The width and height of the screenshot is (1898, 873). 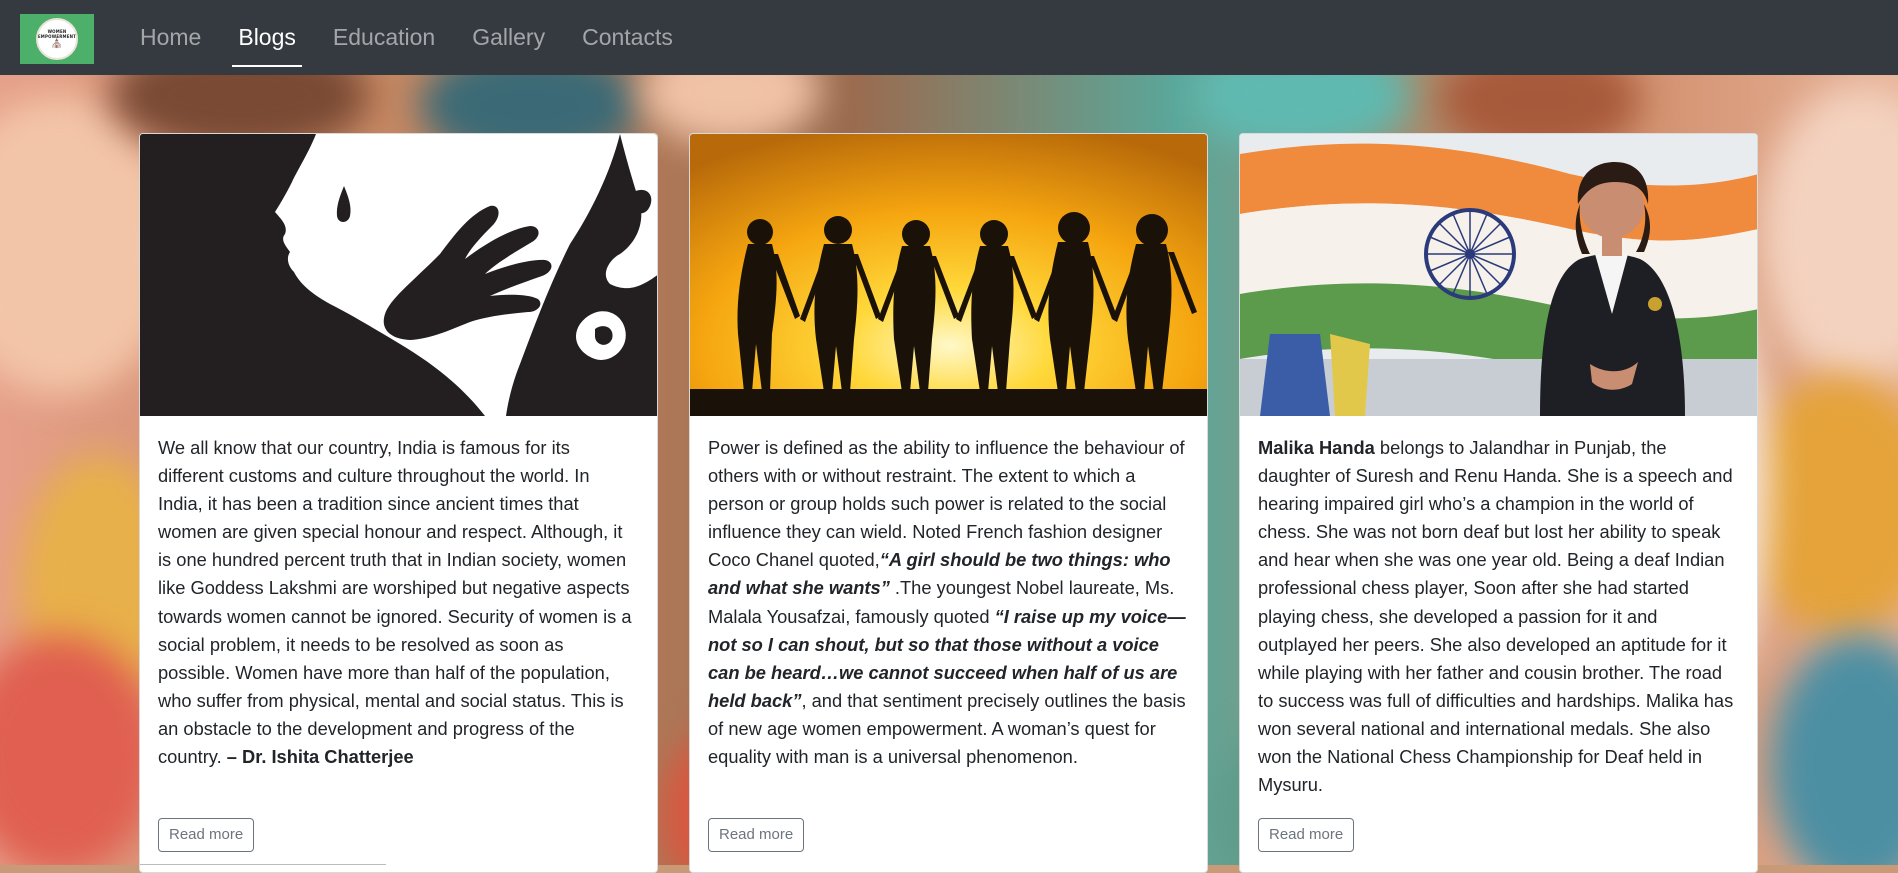 What do you see at coordinates (267, 37) in the screenshot?
I see `nav-link-blogs: Blogs` at bounding box center [267, 37].